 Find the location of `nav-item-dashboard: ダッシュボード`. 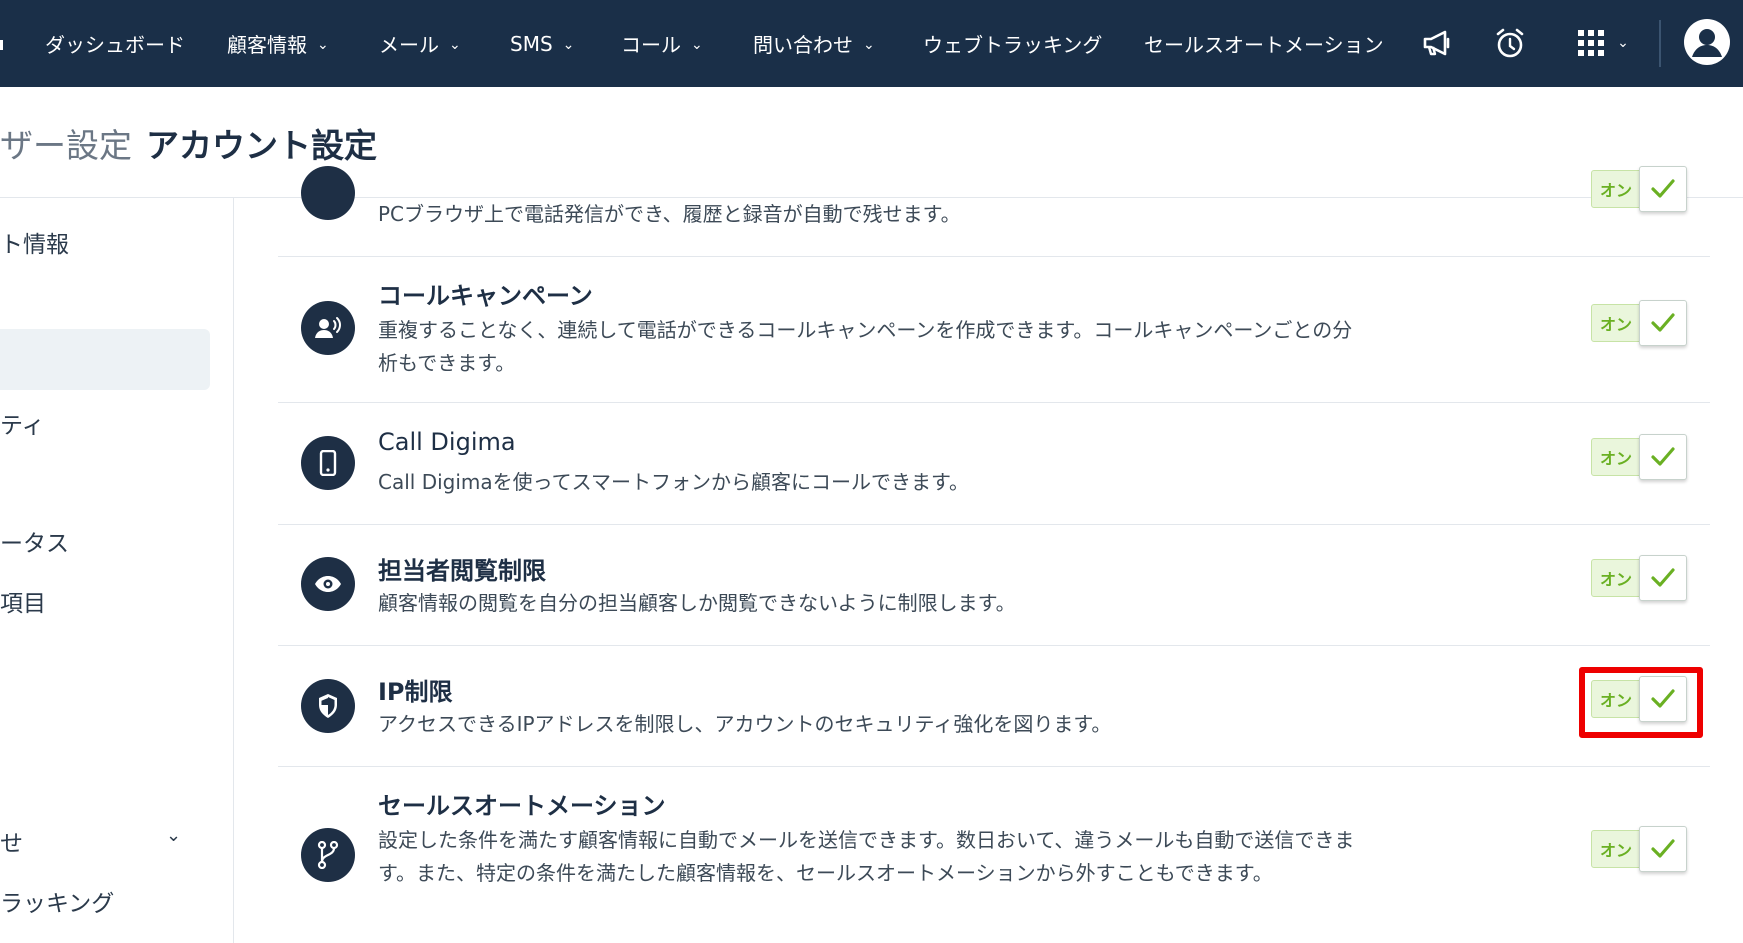

nav-item-dashboard: ダッシュボード is located at coordinates (115, 43).